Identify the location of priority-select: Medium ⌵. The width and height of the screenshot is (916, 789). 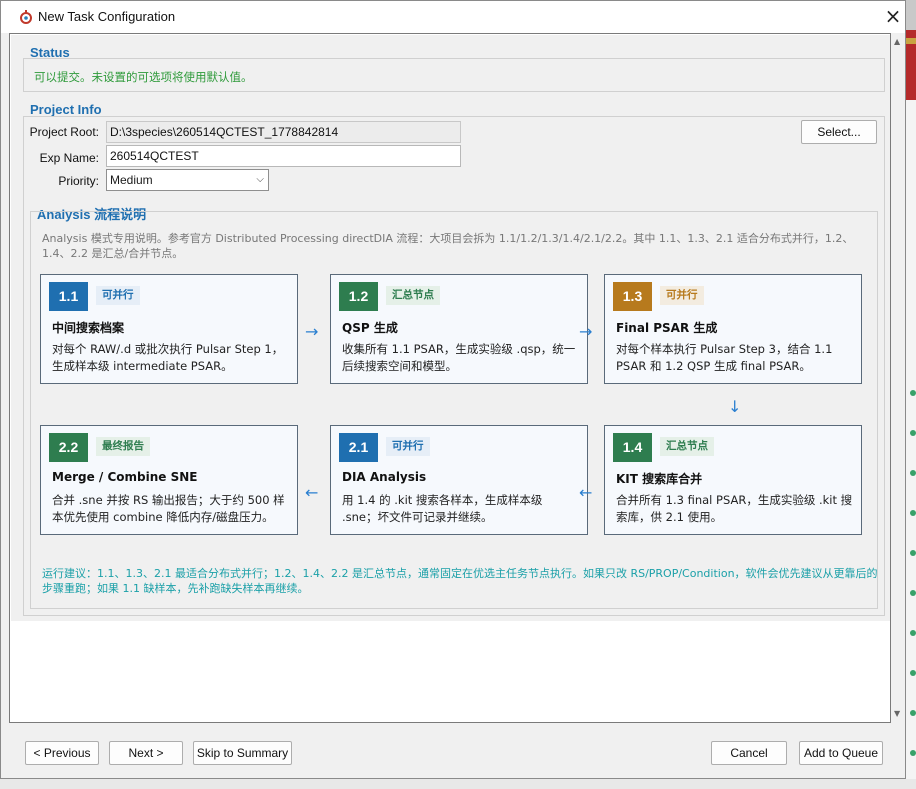
(187, 180).